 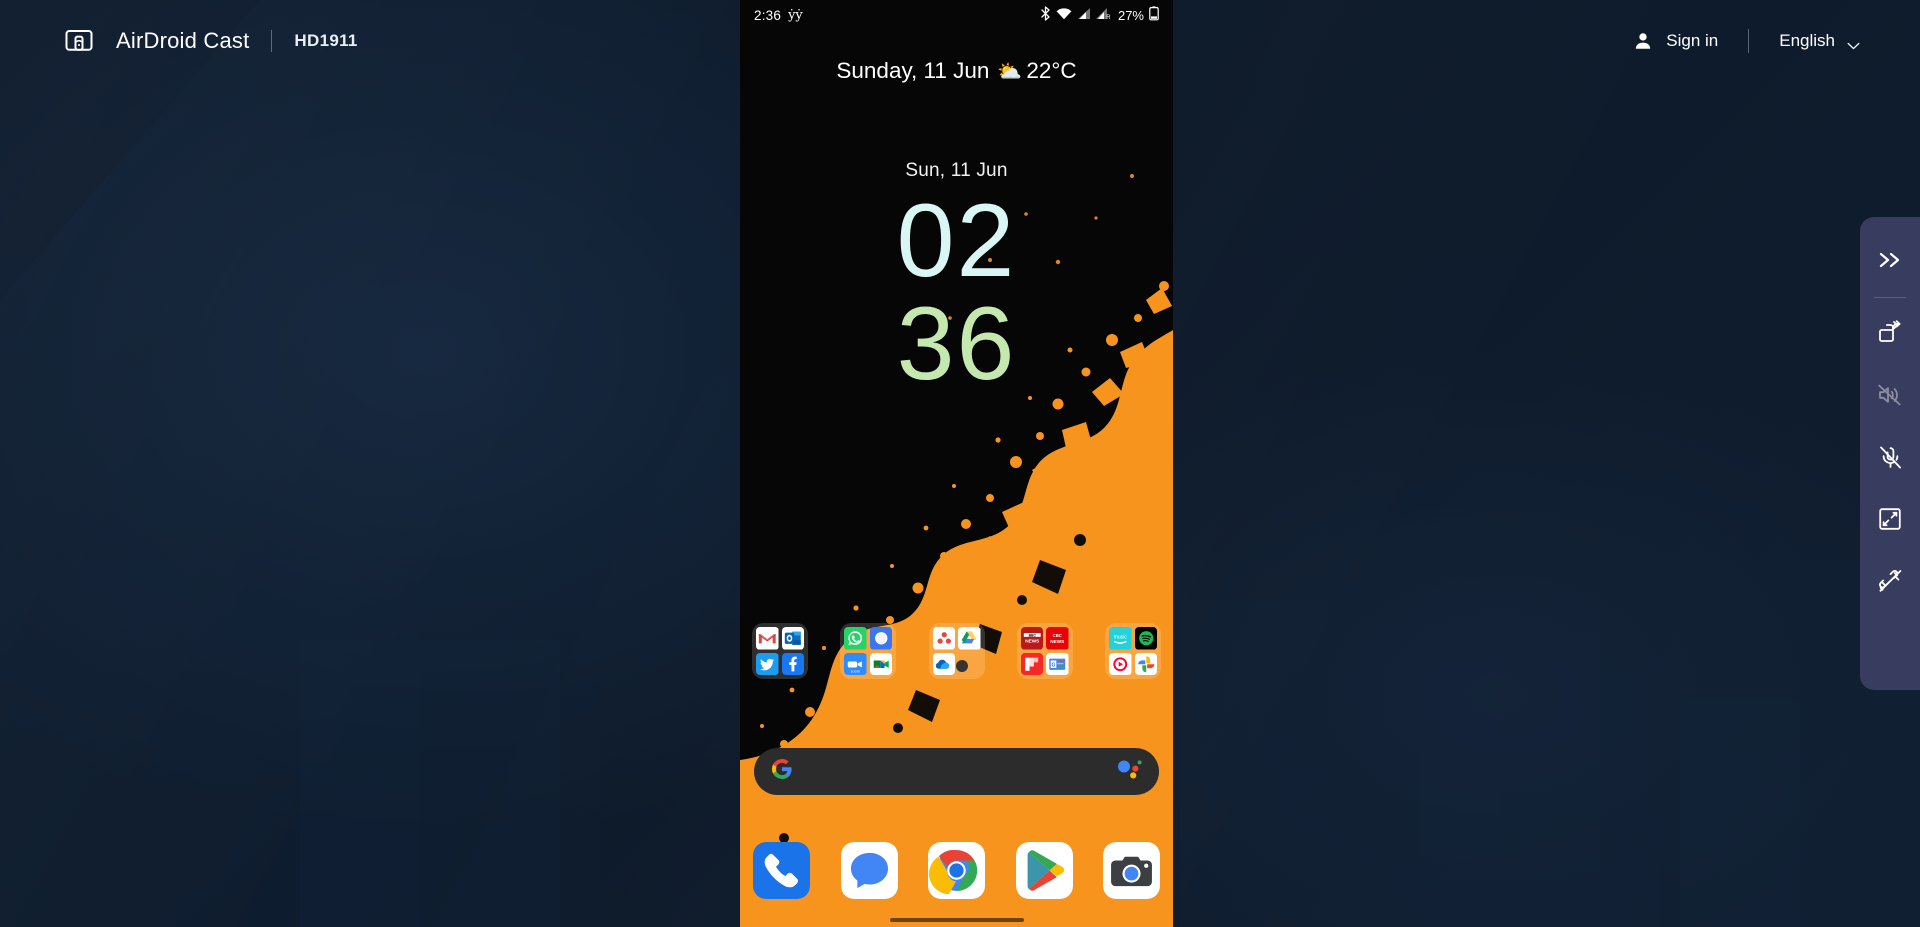 What do you see at coordinates (855, 663) in the screenshot?
I see `zoom-icon: zoom` at bounding box center [855, 663].